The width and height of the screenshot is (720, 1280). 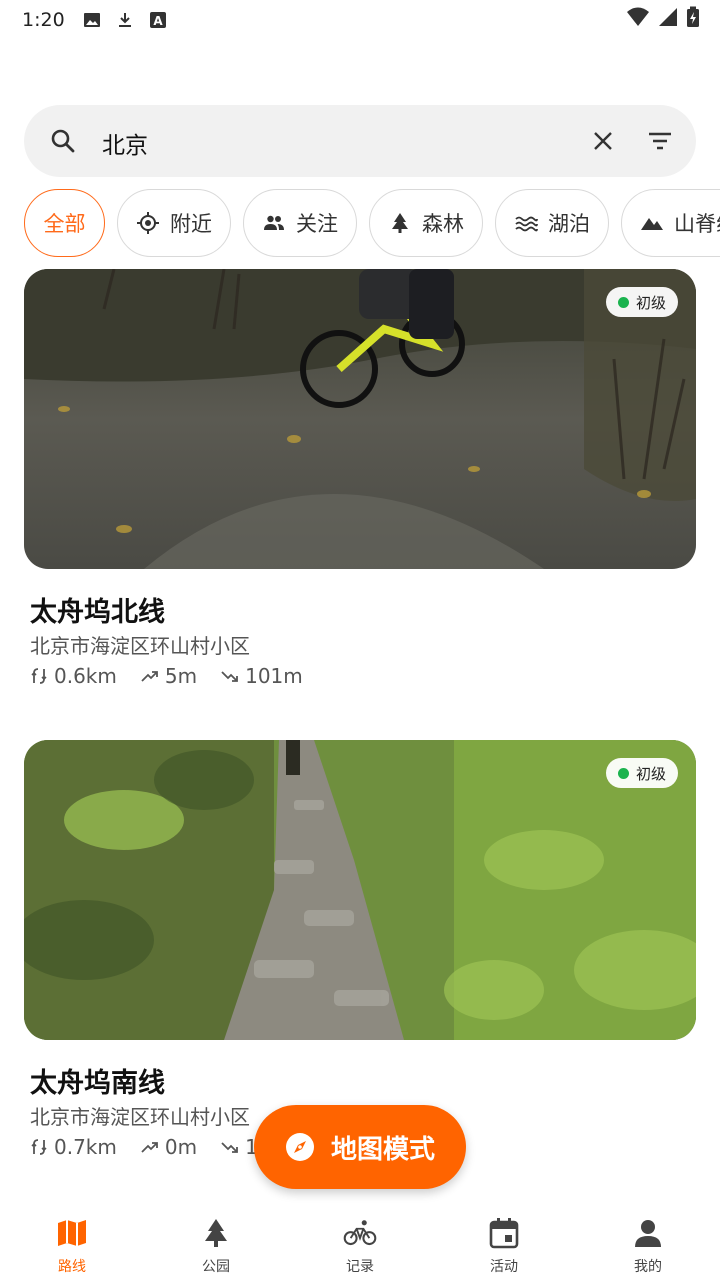 I want to click on nav-label: 公园, so click(x=216, y=1267).